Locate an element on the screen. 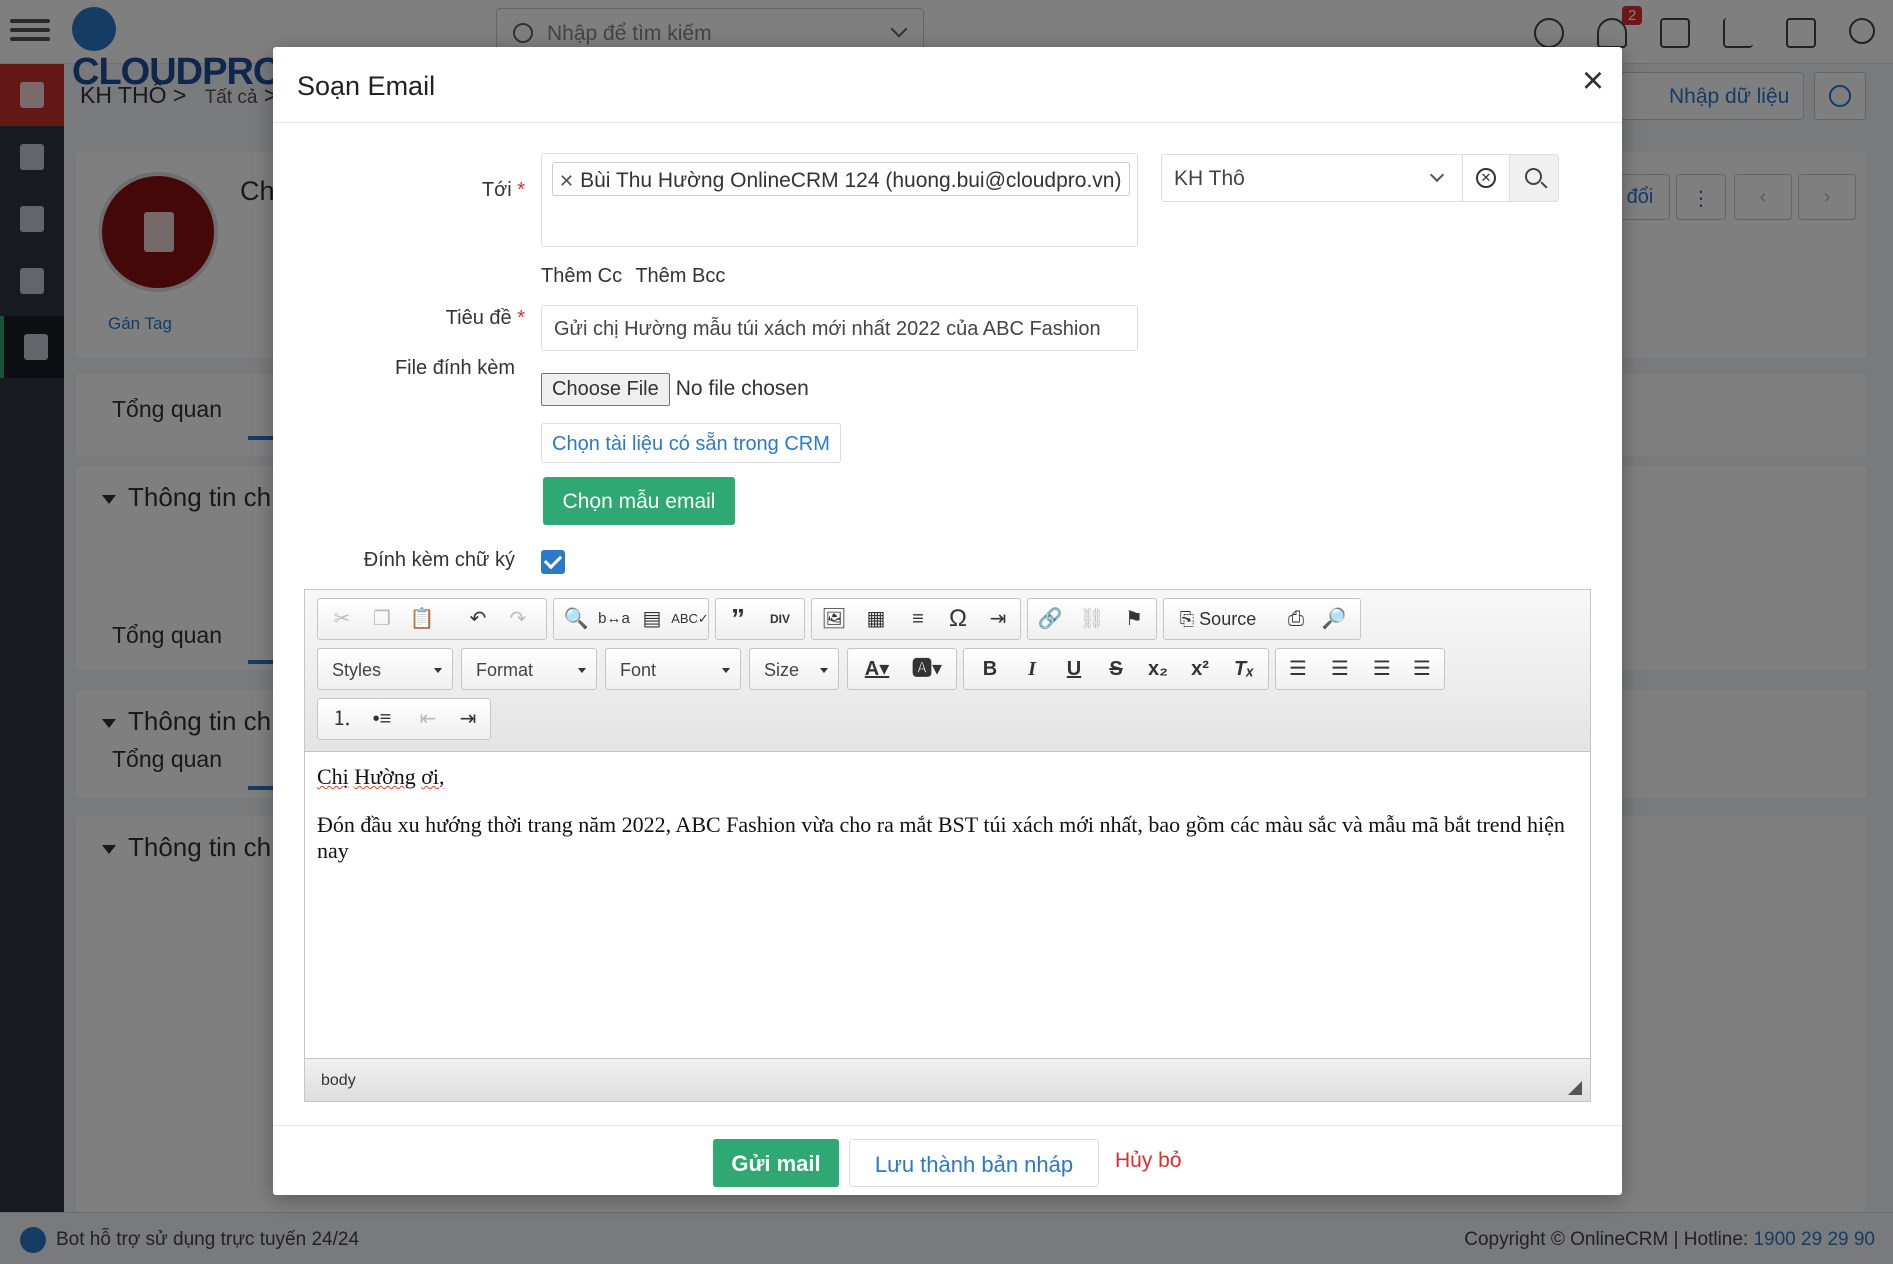 This screenshot has width=1893, height=1264. copy-icon: ❐ is located at coordinates (382, 619).